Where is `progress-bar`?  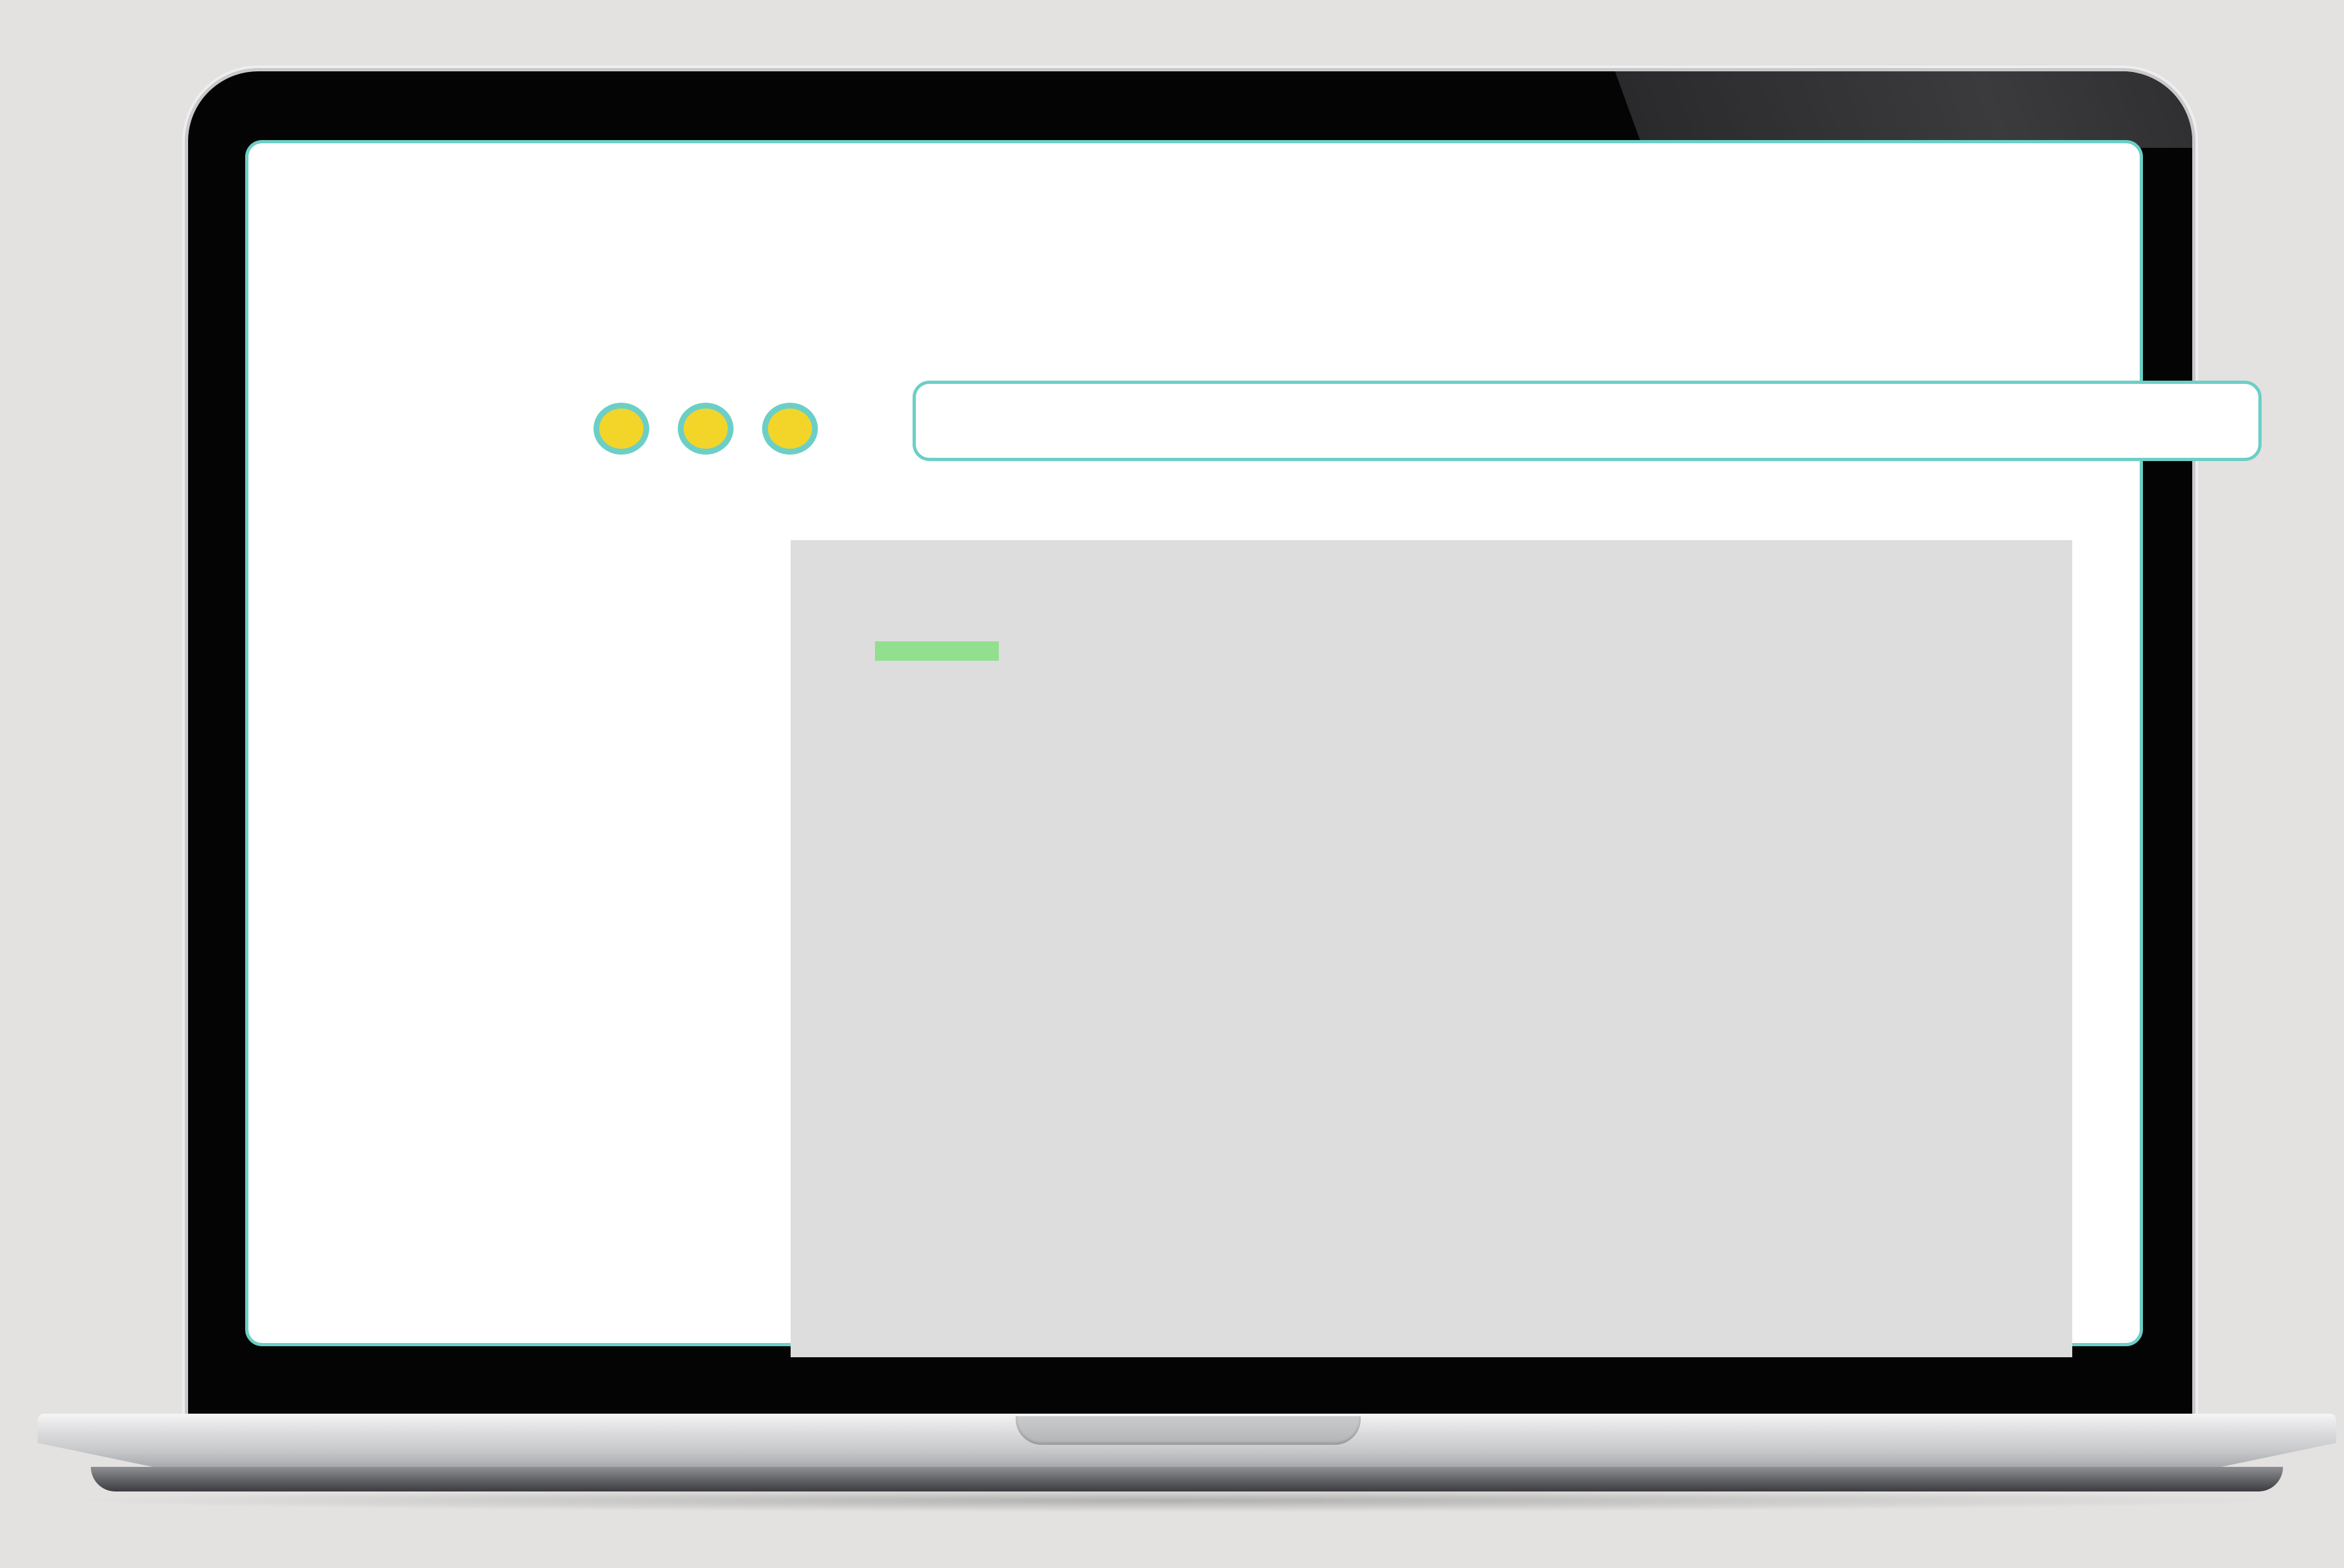
progress-bar is located at coordinates (1052, 651).